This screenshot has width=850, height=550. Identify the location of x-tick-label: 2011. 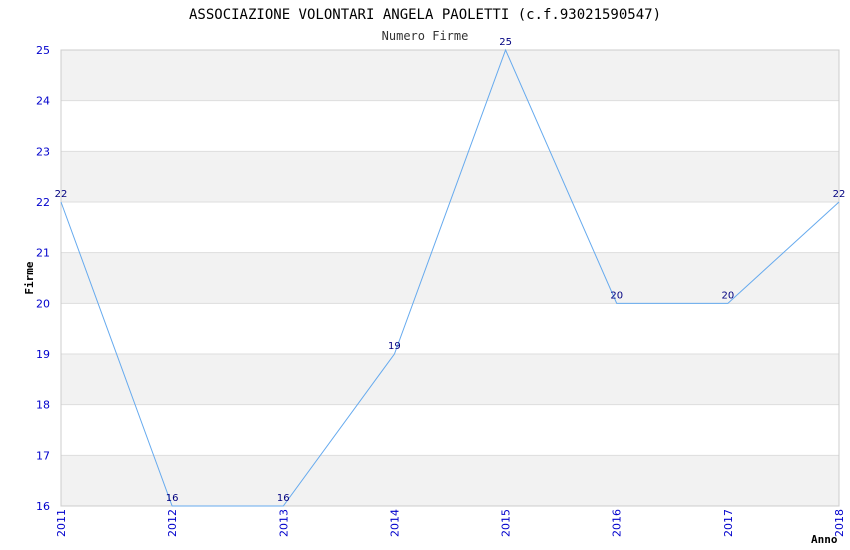
(61, 523).